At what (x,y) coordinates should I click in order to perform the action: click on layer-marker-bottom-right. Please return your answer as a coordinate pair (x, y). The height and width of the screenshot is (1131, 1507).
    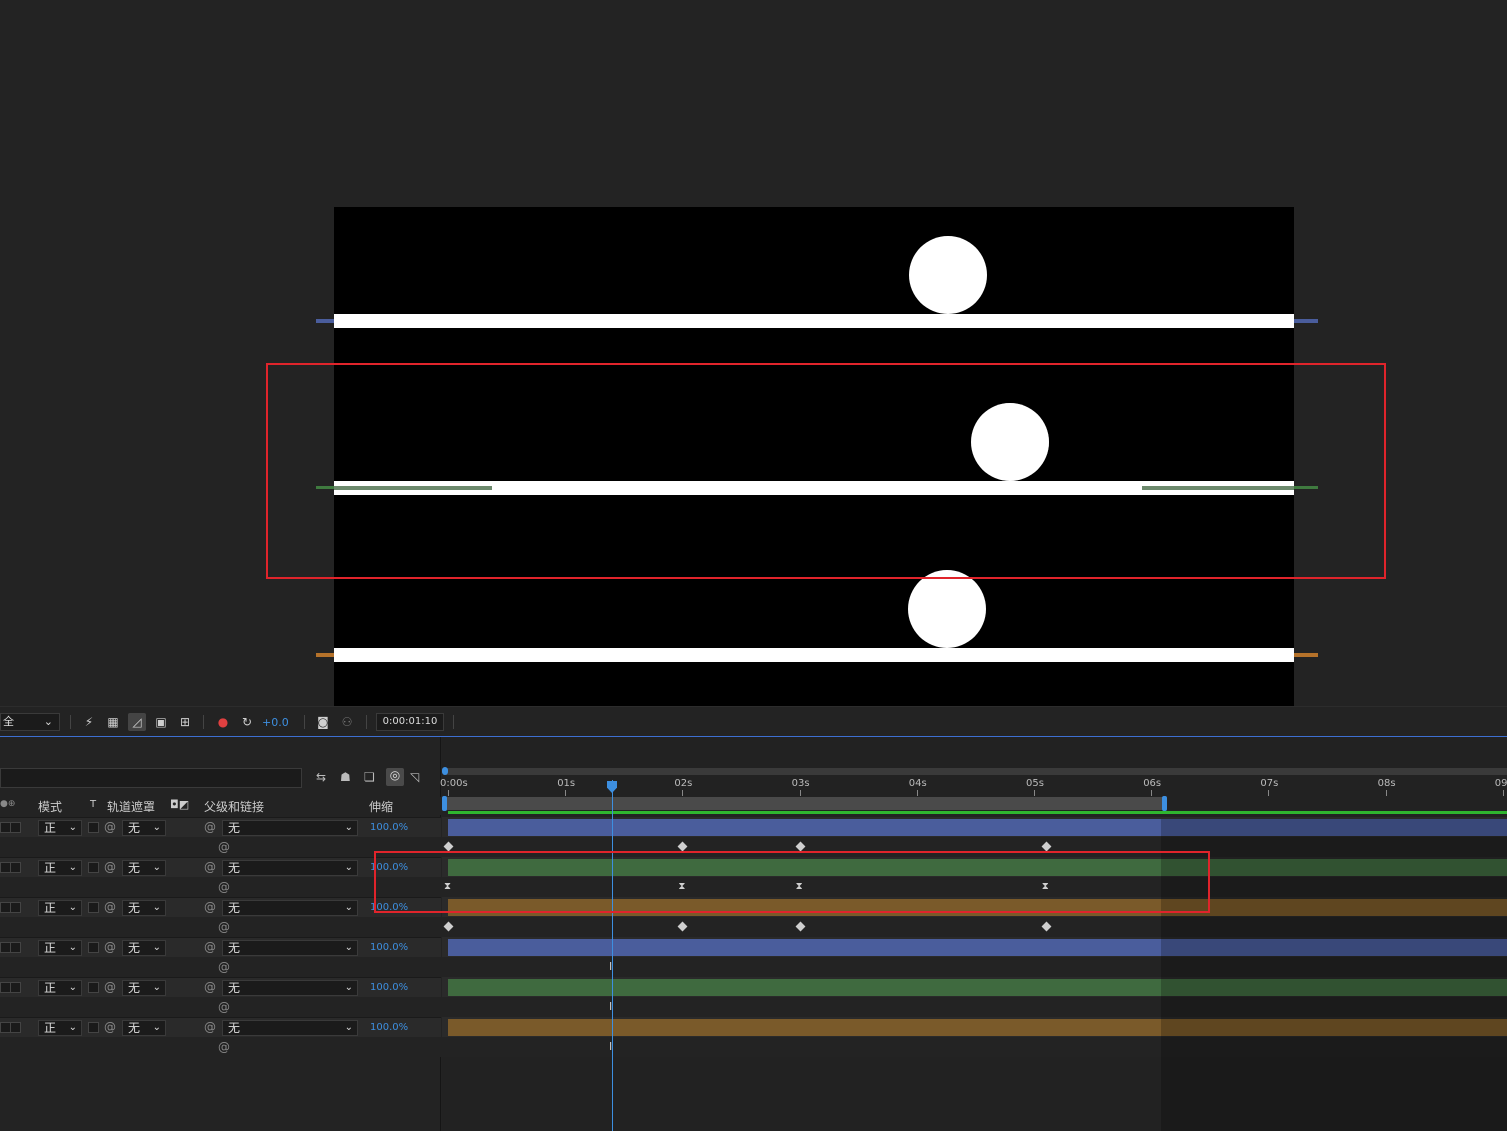
    Looking at the image, I should click on (1306, 655).